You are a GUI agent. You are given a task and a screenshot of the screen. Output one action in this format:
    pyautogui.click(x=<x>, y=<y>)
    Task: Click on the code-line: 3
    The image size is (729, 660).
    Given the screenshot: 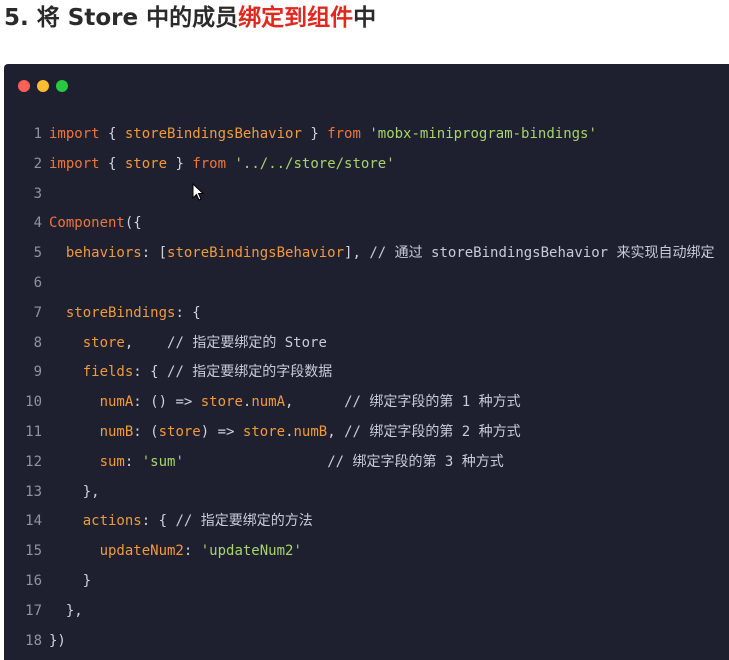 What is the action you would take?
    pyautogui.click(x=359, y=195)
    